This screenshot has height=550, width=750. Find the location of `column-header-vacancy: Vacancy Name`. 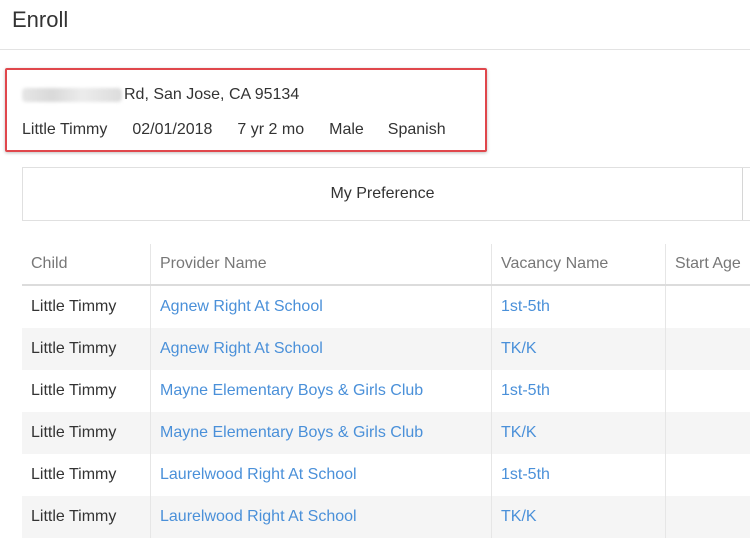

column-header-vacancy: Vacancy Name is located at coordinates (578, 264).